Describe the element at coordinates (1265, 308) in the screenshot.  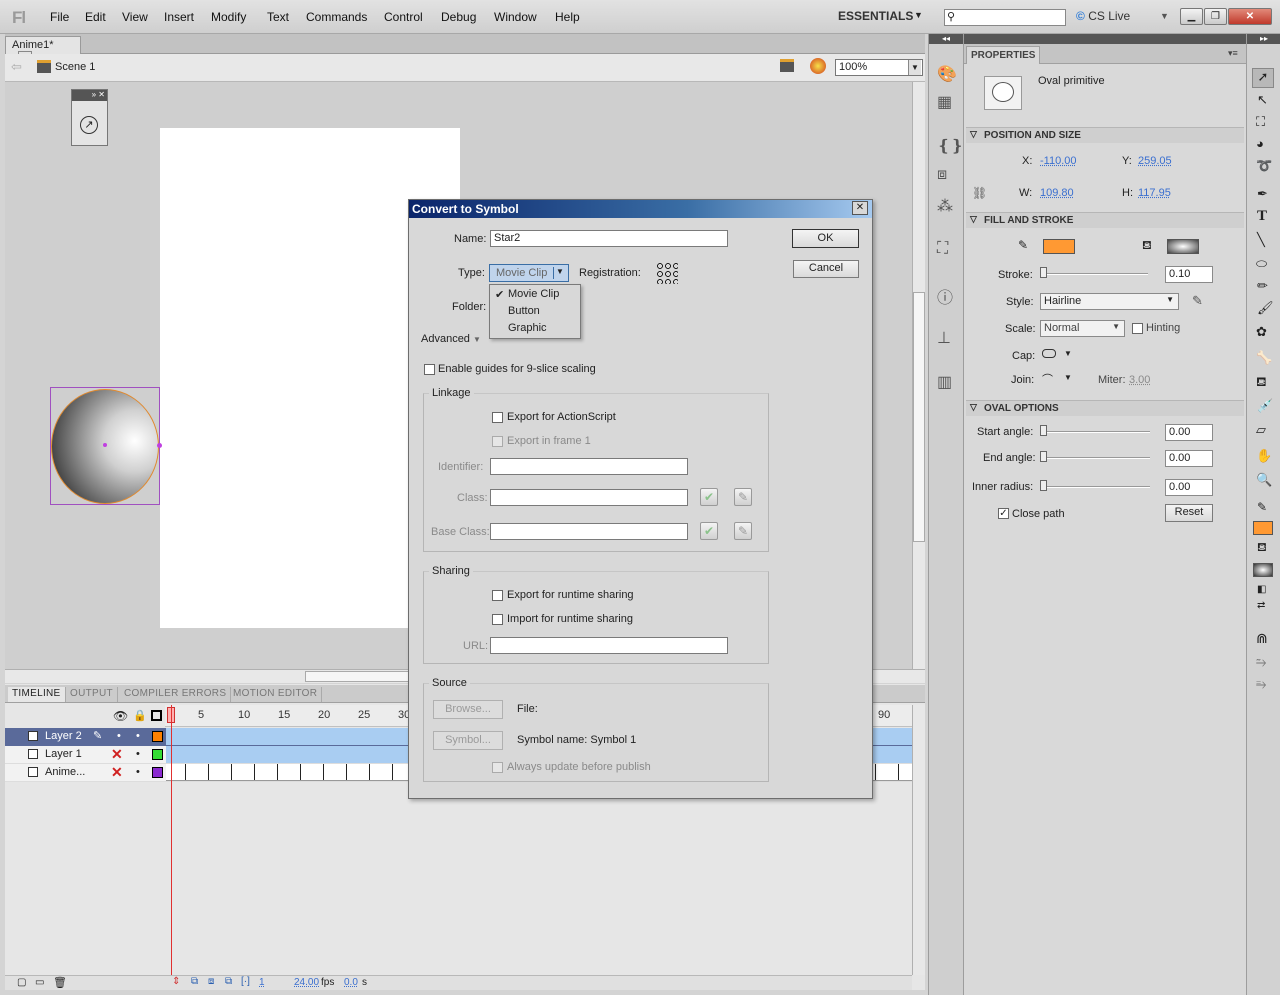
I see `brush-tool-icon: 🖌` at that location.